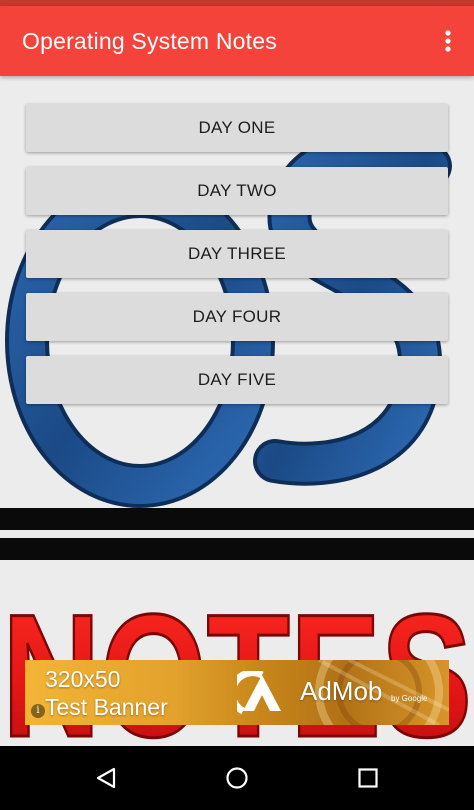 This screenshot has width=474, height=810. I want to click on admob-by-google: by Google, so click(409, 698).